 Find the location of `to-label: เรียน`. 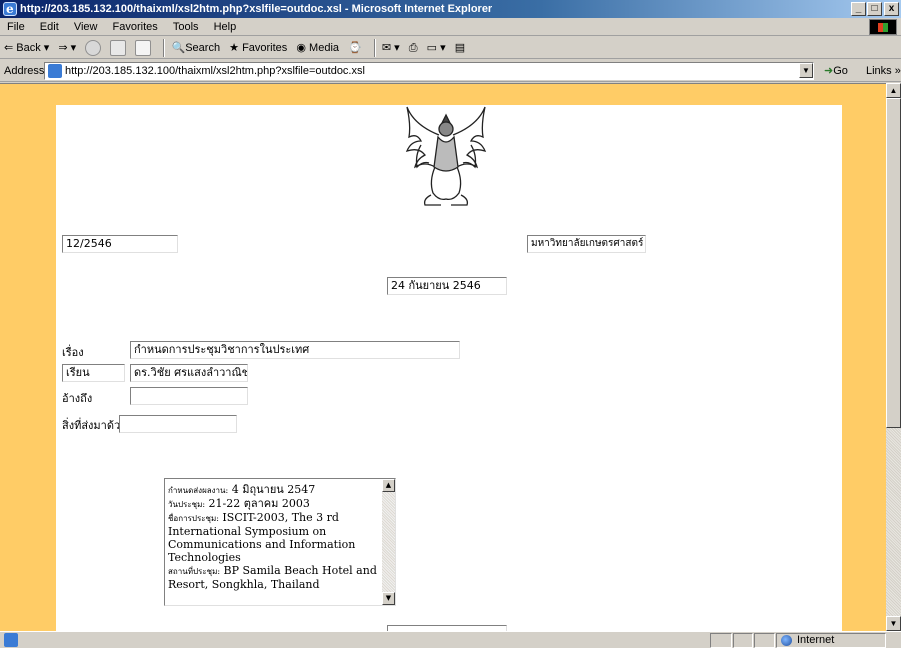

to-label: เรียน is located at coordinates (93, 373).